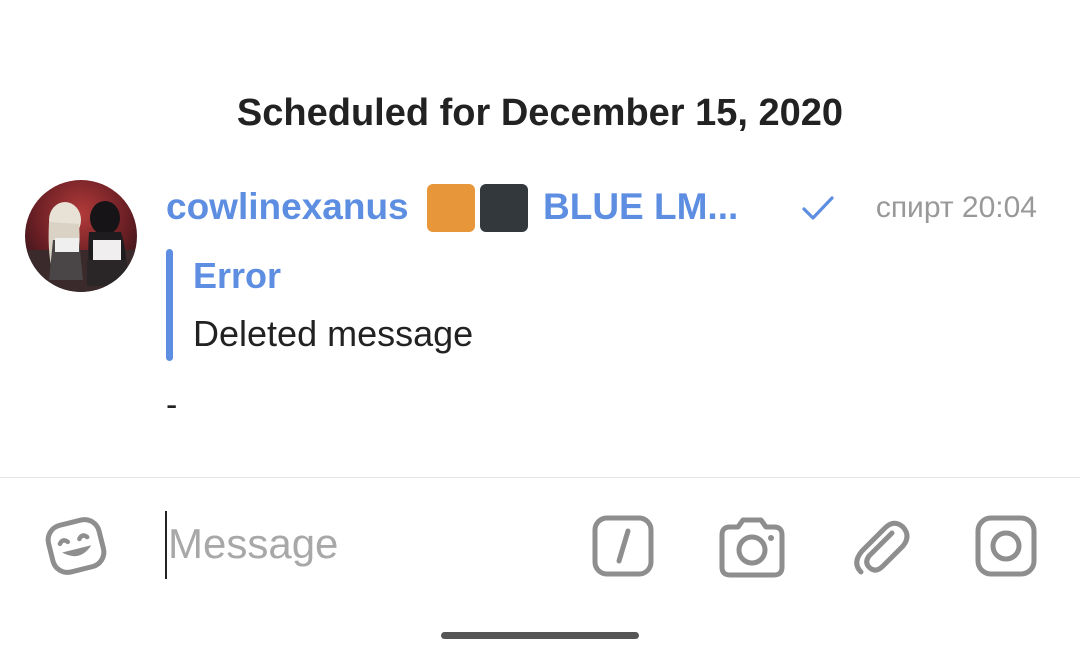 The height and width of the screenshot is (657, 1080). What do you see at coordinates (881, 546) in the screenshot?
I see `paperclip-icon` at bounding box center [881, 546].